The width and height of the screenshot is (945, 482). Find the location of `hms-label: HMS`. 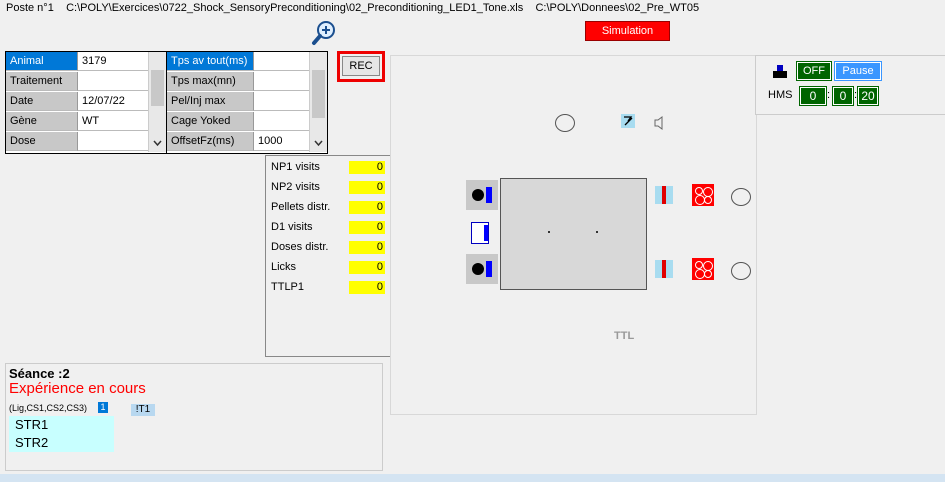

hms-label: HMS is located at coordinates (780, 95).